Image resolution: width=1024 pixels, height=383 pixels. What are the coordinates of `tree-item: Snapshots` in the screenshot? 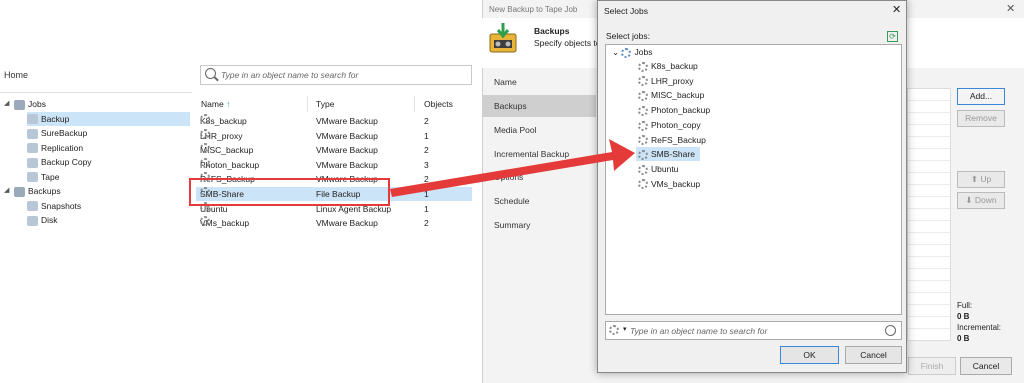 It's located at (54, 206).